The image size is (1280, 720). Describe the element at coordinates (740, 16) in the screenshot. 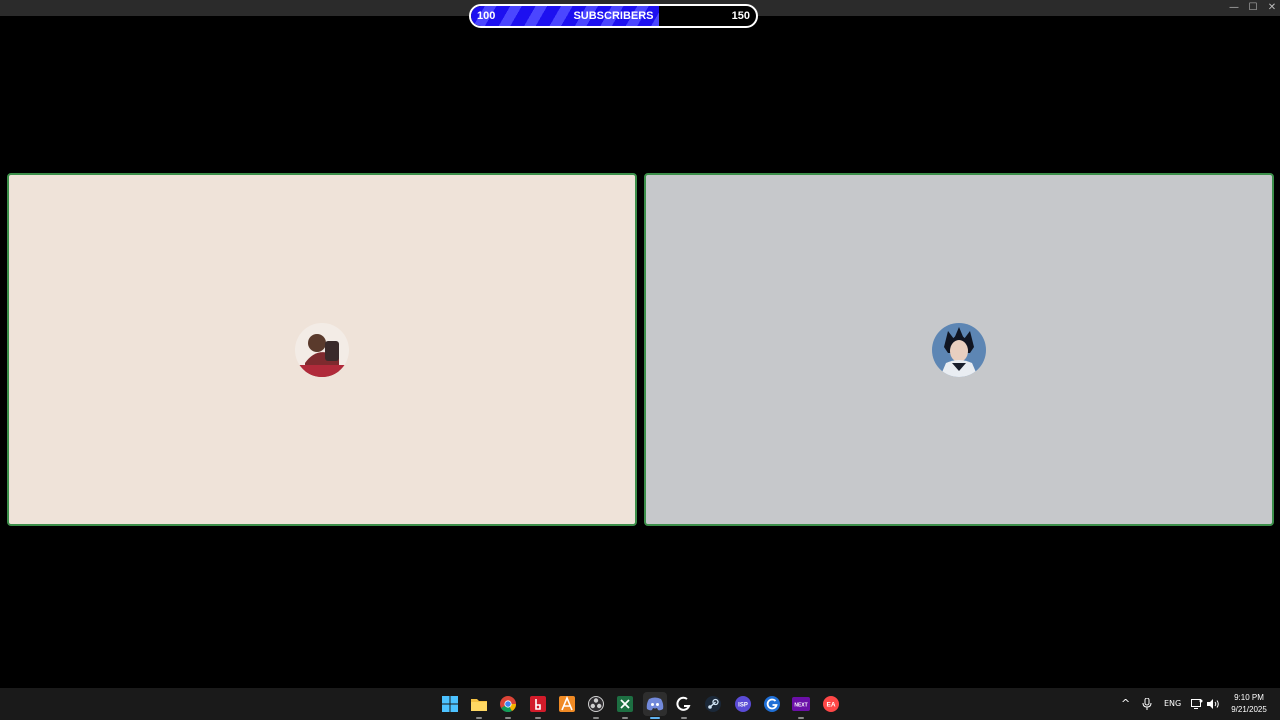

I see `goal-max-value: 150` at that location.